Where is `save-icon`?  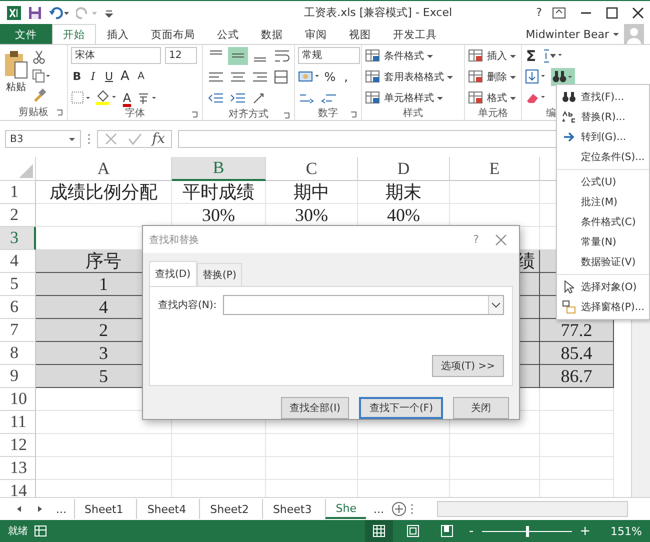
save-icon is located at coordinates (35, 13).